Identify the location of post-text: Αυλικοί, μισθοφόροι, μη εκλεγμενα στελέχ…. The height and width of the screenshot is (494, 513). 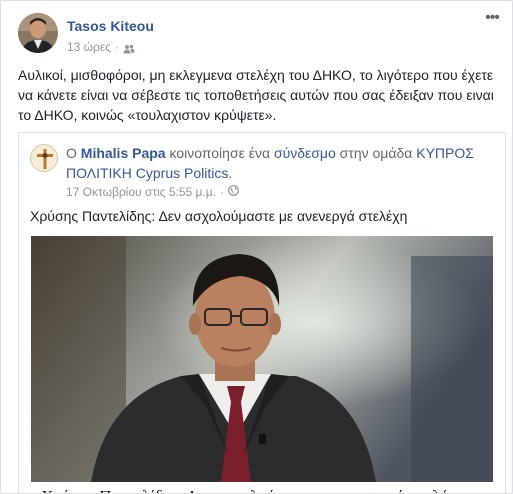
(256, 95).